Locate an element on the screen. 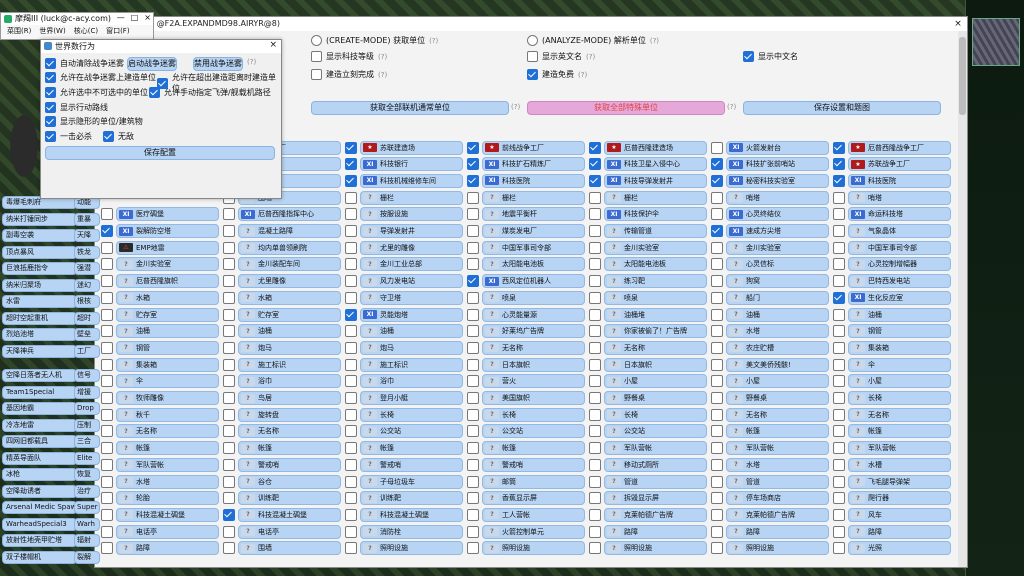  left-list-item: 冰枪 is located at coordinates (39, 474).